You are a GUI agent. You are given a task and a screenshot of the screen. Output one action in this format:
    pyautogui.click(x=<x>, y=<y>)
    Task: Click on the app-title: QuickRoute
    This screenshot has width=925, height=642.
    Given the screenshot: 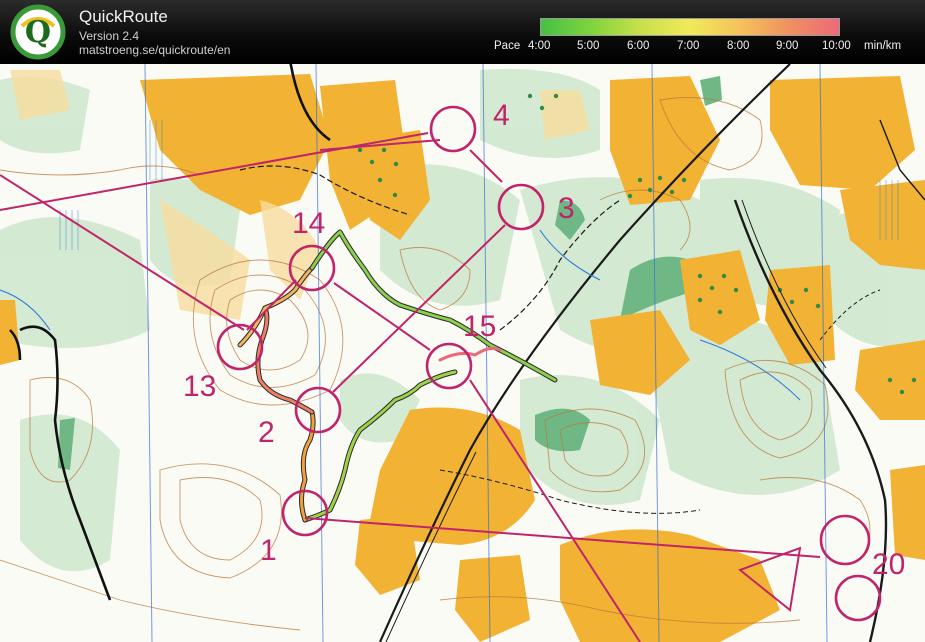 What is the action you would take?
    pyautogui.click(x=123, y=16)
    